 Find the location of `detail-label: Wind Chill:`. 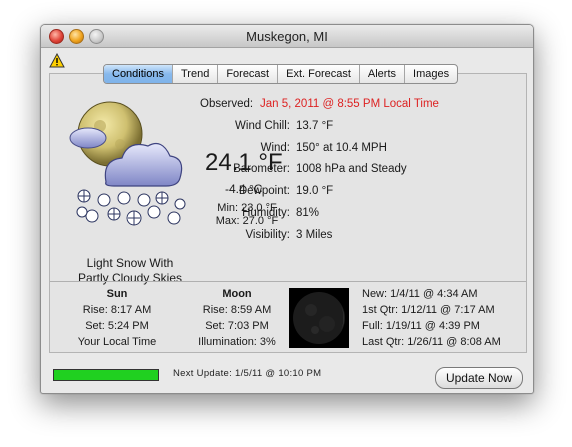

detail-label: Wind Chill: is located at coordinates (262, 126).